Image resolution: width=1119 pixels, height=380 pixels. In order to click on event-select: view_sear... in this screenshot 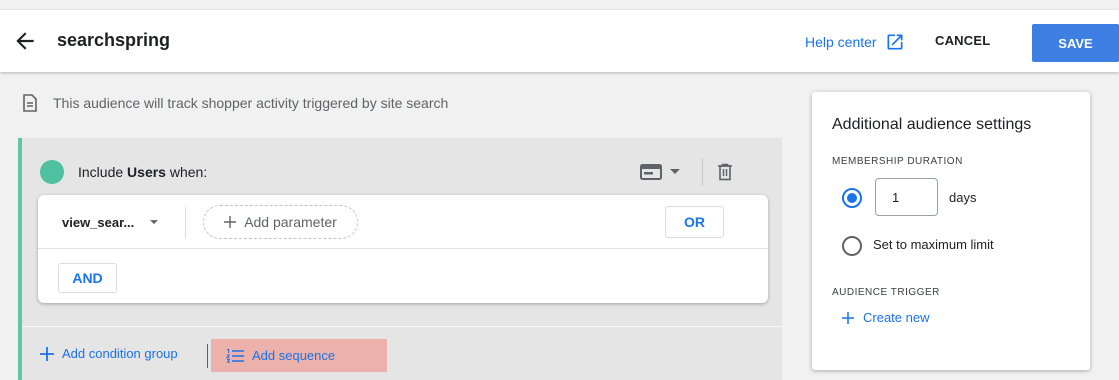, I will do `click(110, 222)`.